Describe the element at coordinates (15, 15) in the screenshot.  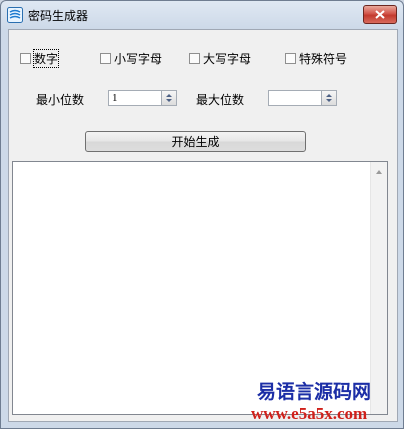
I see `password-app-icon` at that location.